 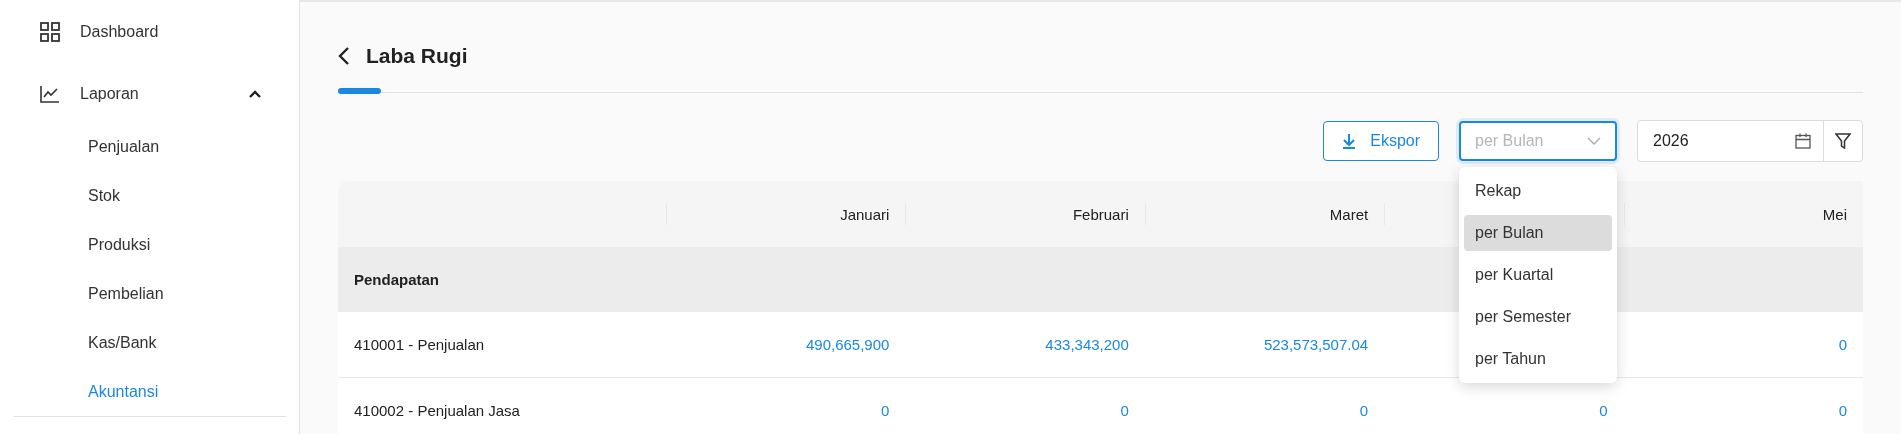 I want to click on sidebar-item: Laporan, so click(x=149, y=94).